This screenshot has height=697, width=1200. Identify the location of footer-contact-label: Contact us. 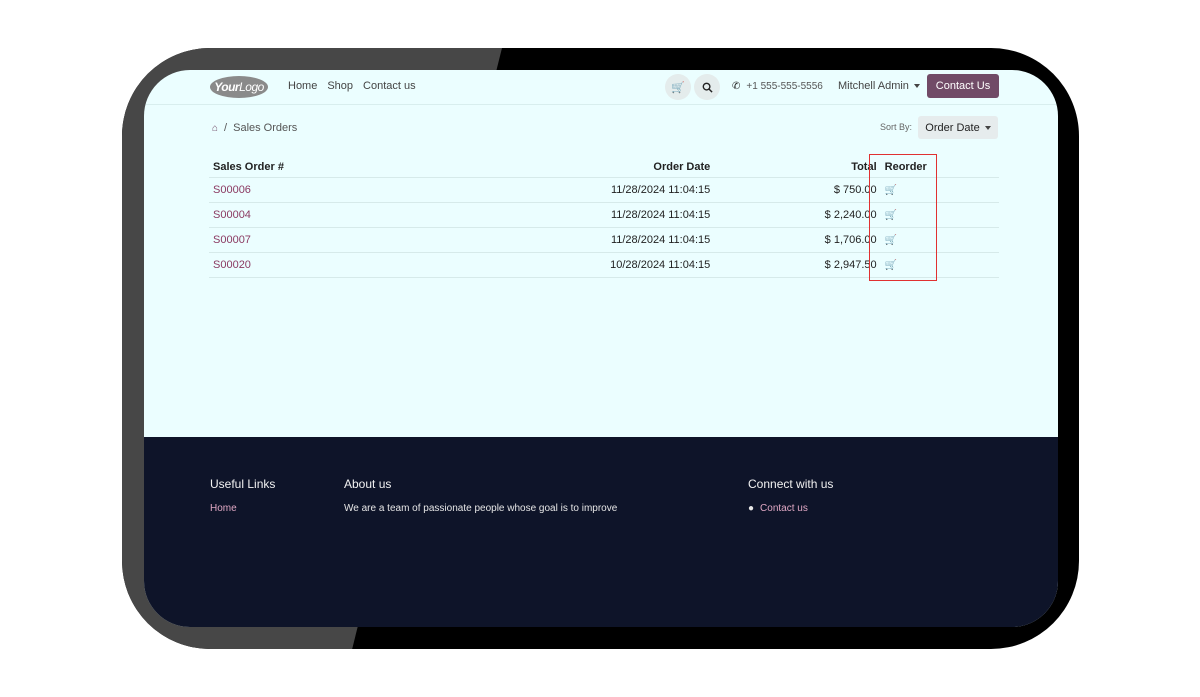
(784, 508).